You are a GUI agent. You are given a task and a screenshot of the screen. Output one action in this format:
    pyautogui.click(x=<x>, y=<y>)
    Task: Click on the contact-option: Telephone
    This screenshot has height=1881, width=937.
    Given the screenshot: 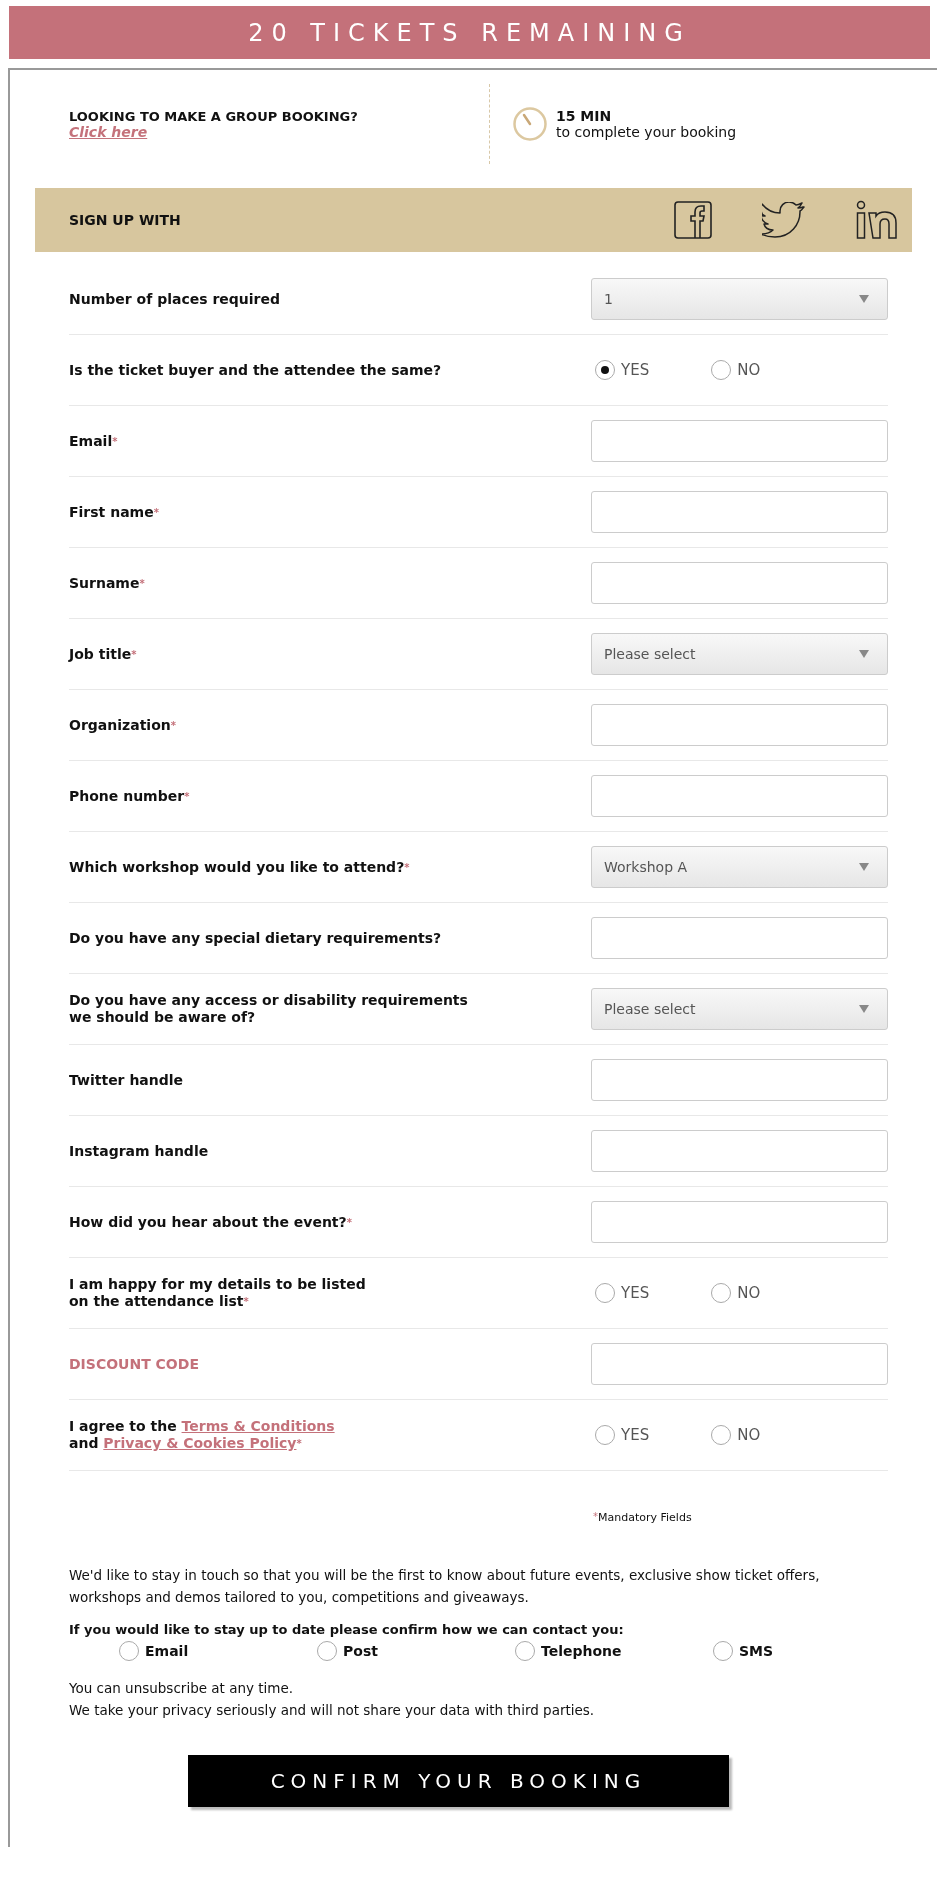 What is the action you would take?
    pyautogui.click(x=614, y=1651)
    